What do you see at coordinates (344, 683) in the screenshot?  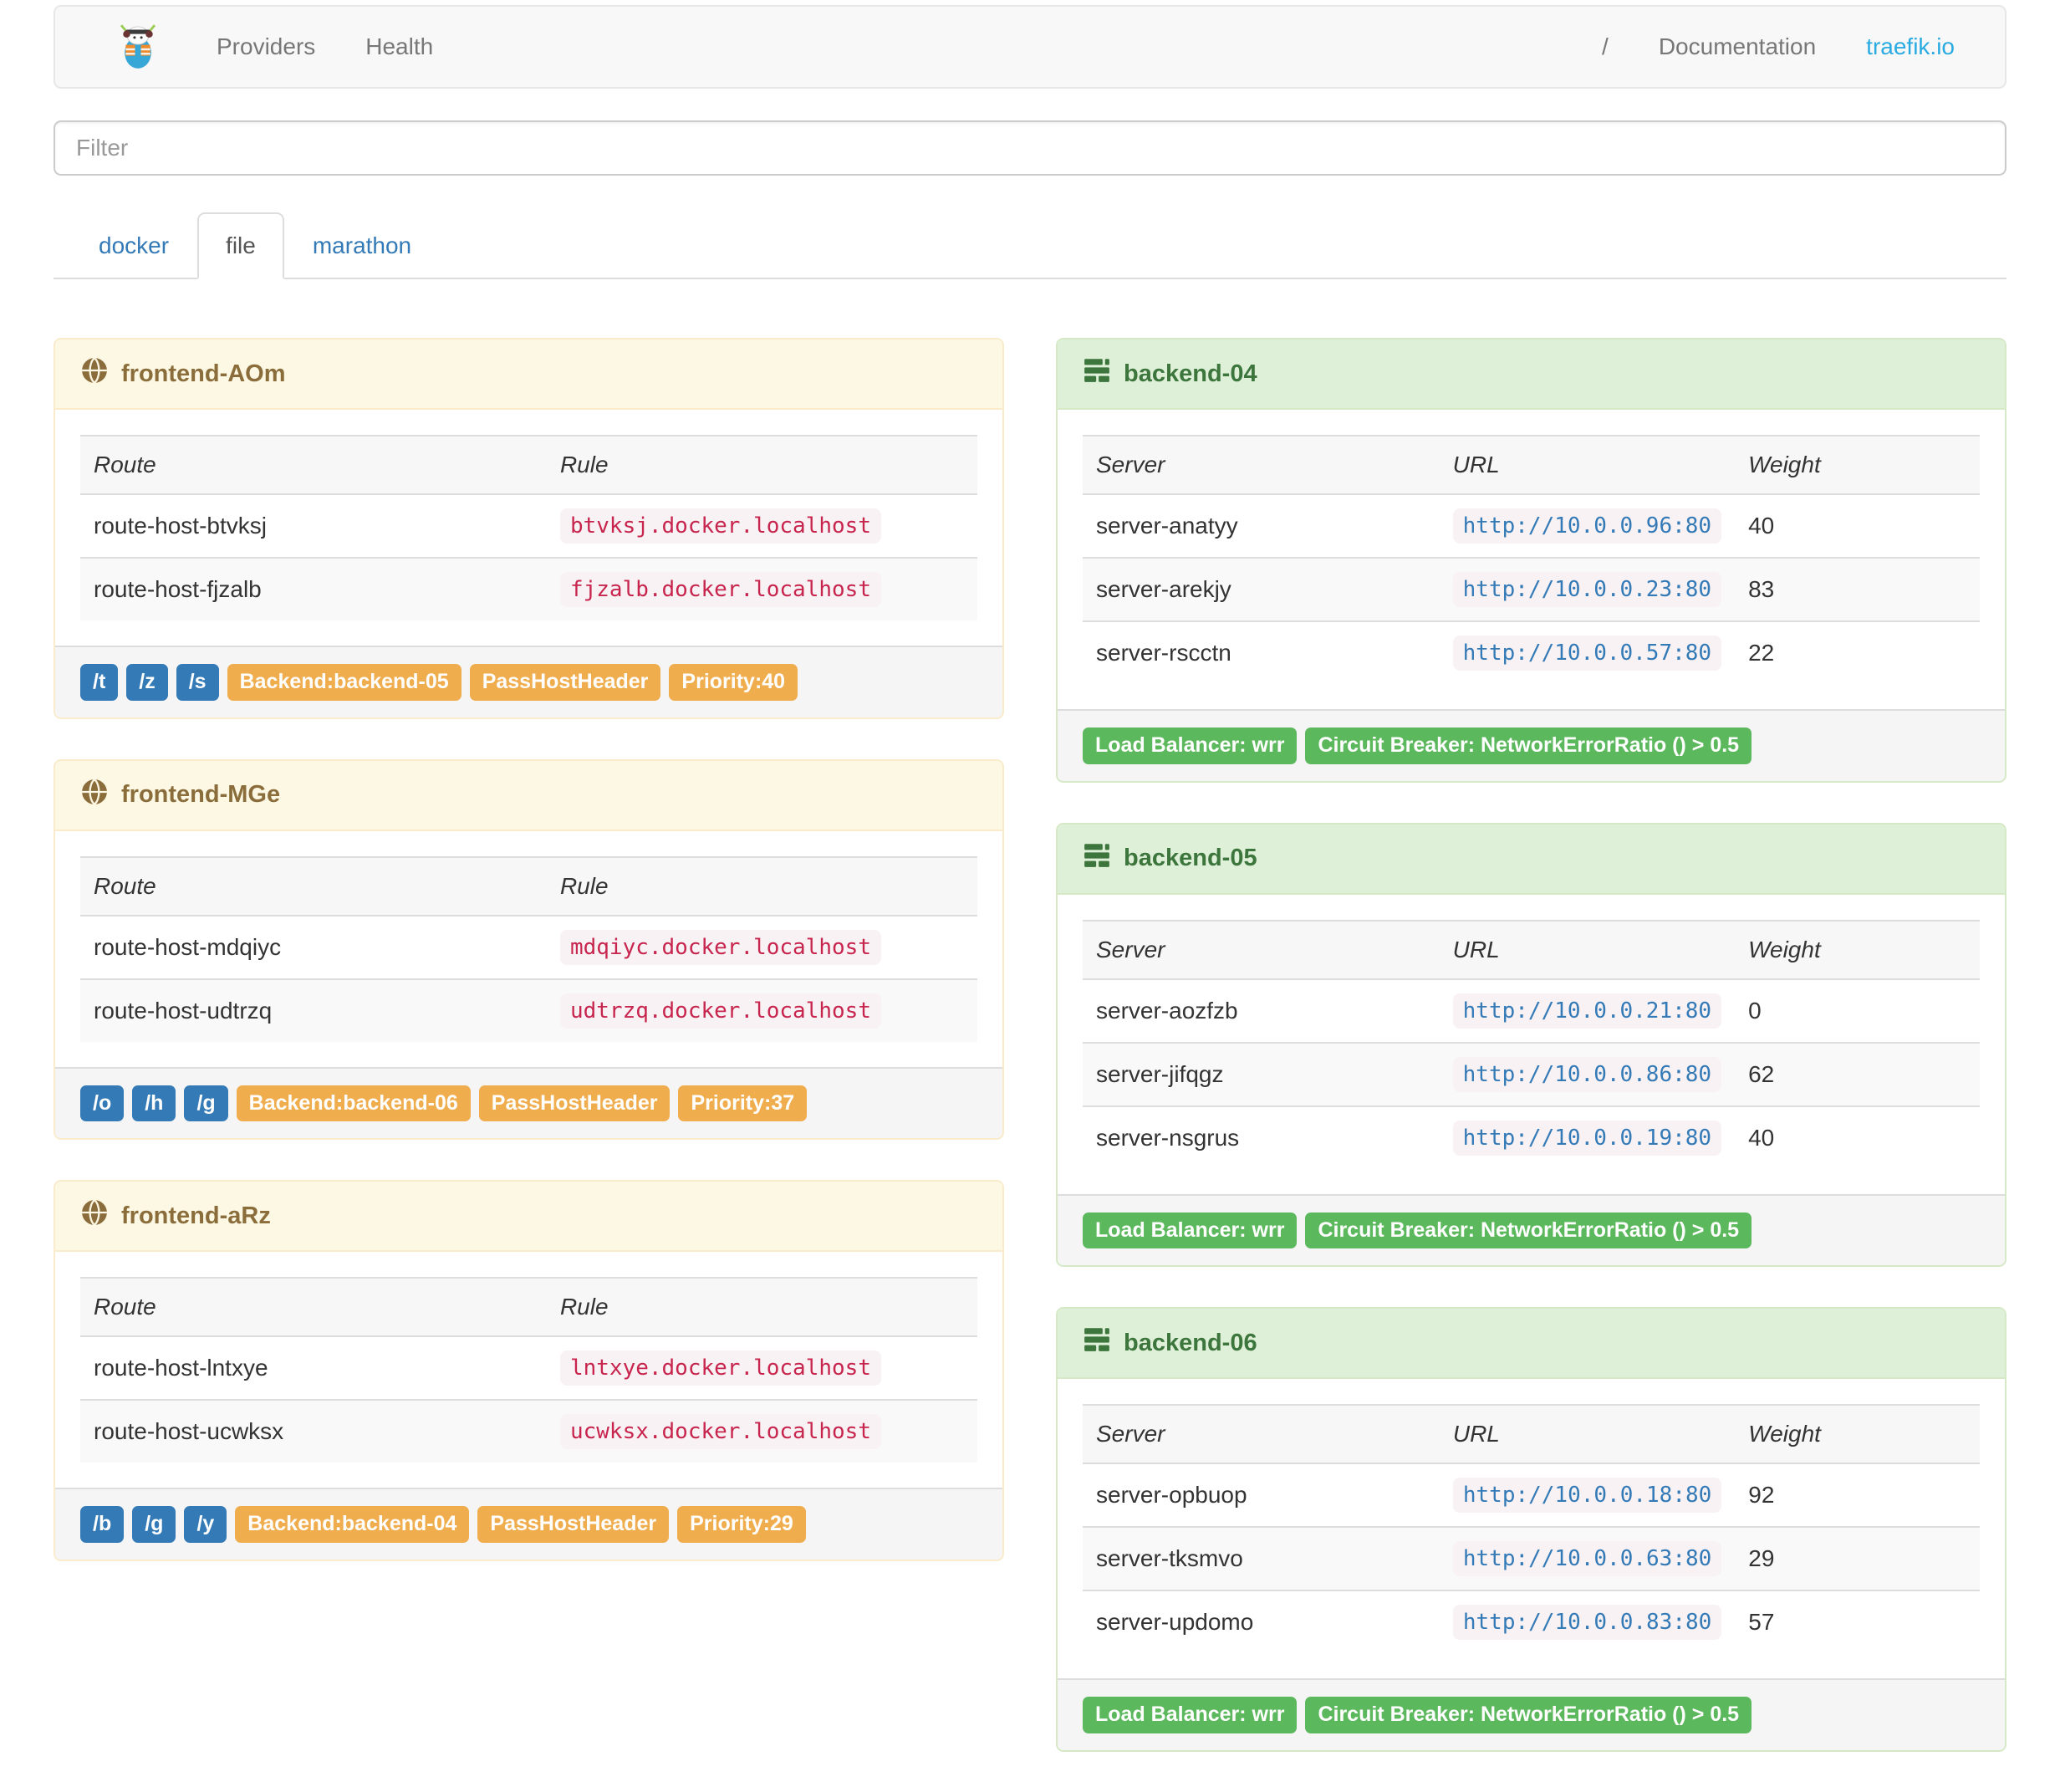 I see `frontend-config-badge: Backend:backend-05` at bounding box center [344, 683].